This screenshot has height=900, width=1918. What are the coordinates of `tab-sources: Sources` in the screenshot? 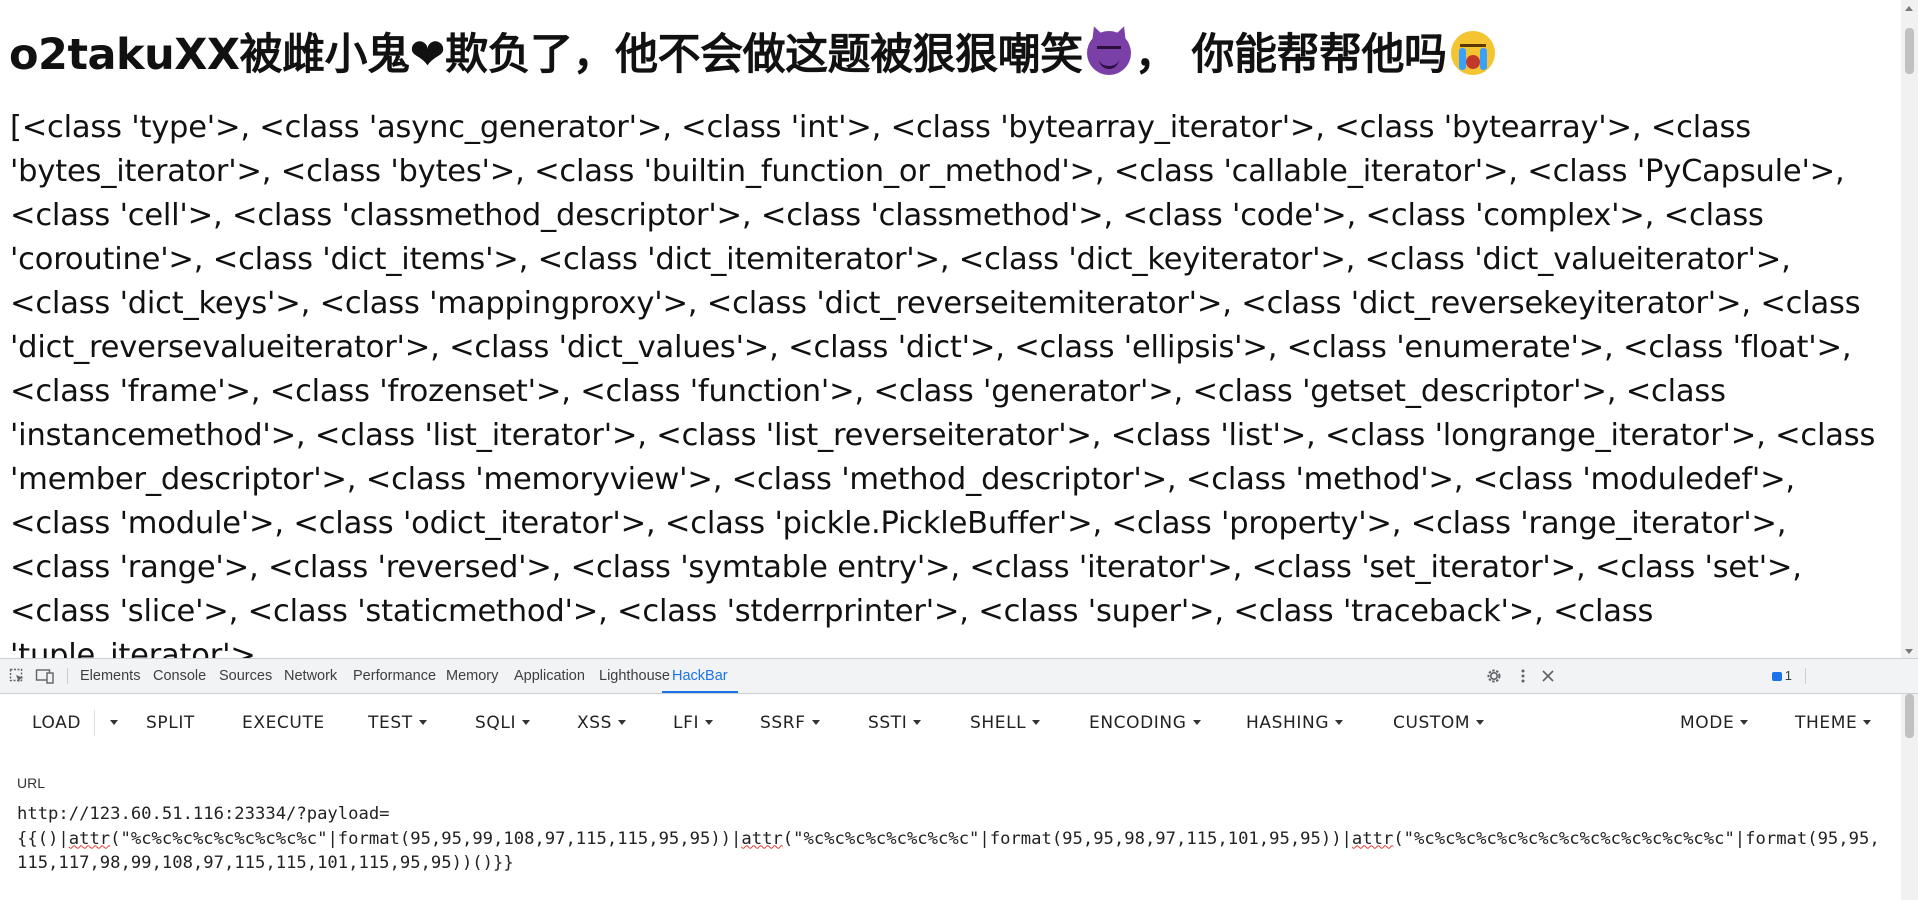 It's located at (245, 676).